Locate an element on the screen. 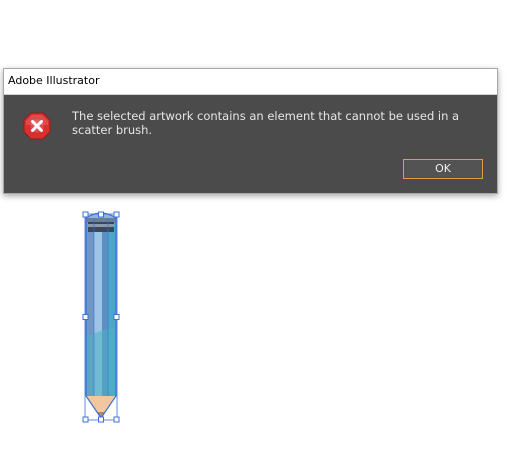 The height and width of the screenshot is (454, 519). pencil-artwork is located at coordinates (103, 317).